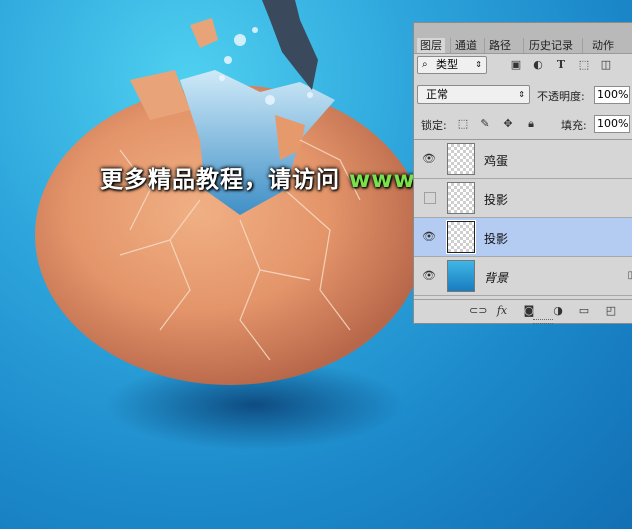 The height and width of the screenshot is (529, 632). I want to click on panel-footer: ⊂⊃ fx ◙ ◑ ▭ ◰, so click(523, 311).